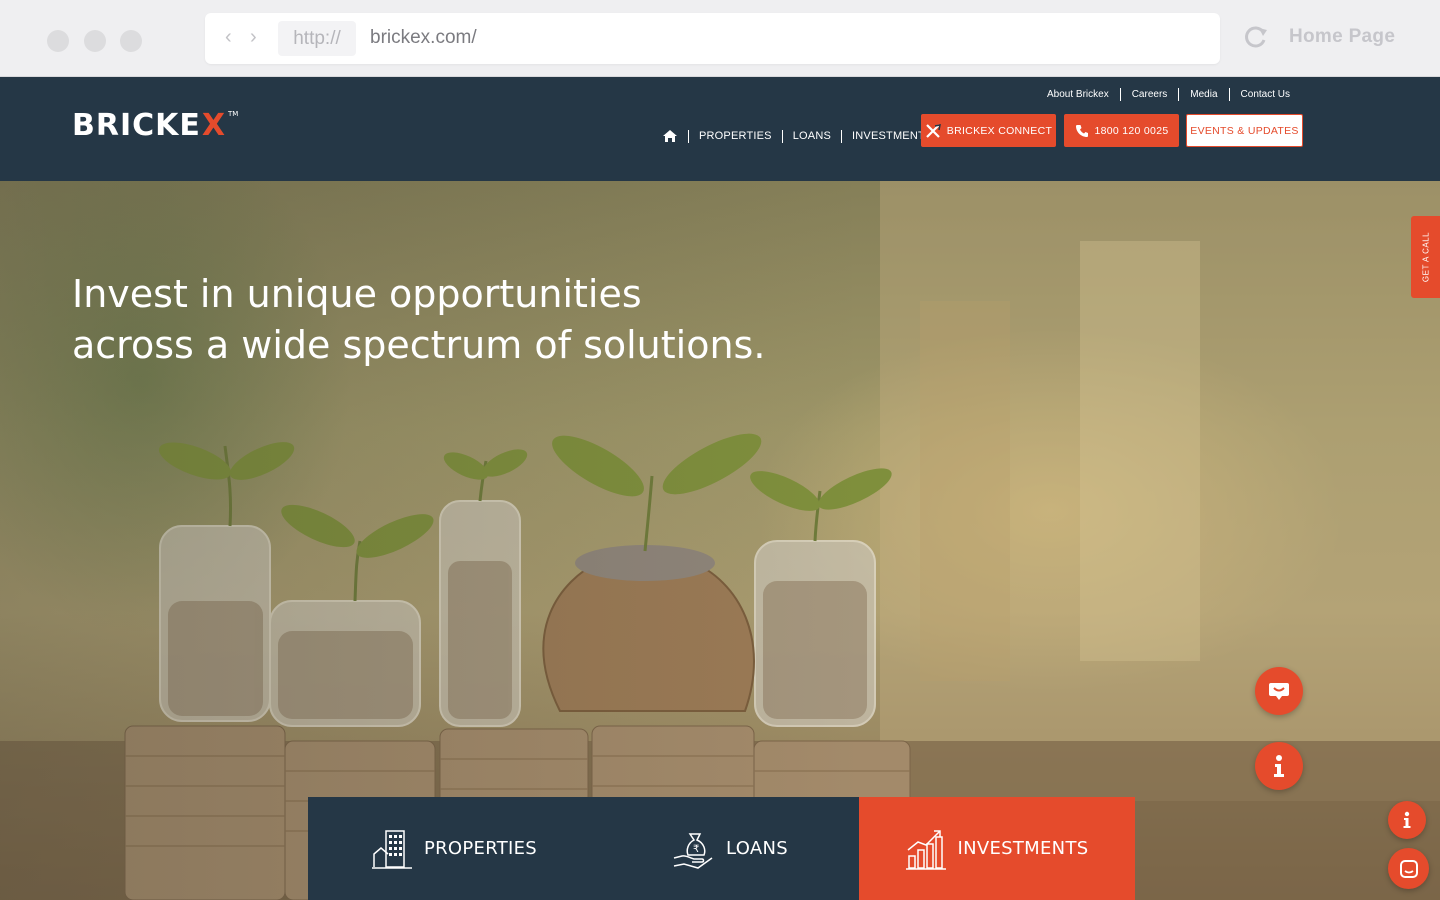  I want to click on get-a-call-tab: GET A CALL, so click(1425, 257).